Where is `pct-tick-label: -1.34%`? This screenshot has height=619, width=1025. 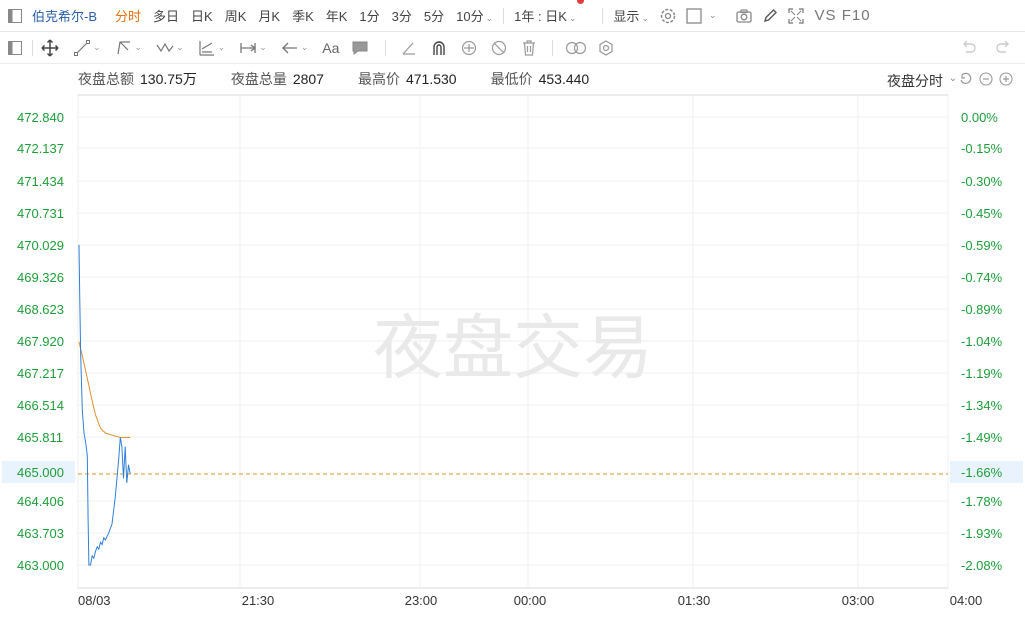 pct-tick-label: -1.34% is located at coordinates (982, 405).